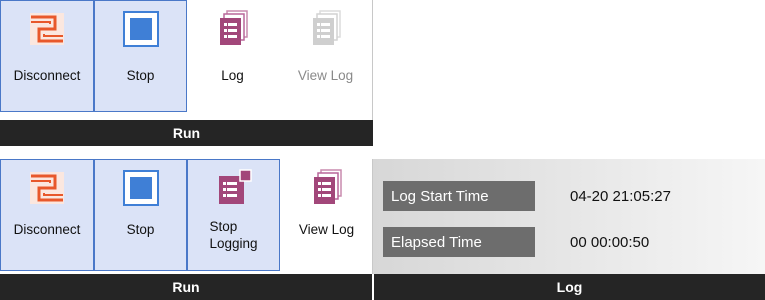  I want to click on log-group-label: Log, so click(569, 287).